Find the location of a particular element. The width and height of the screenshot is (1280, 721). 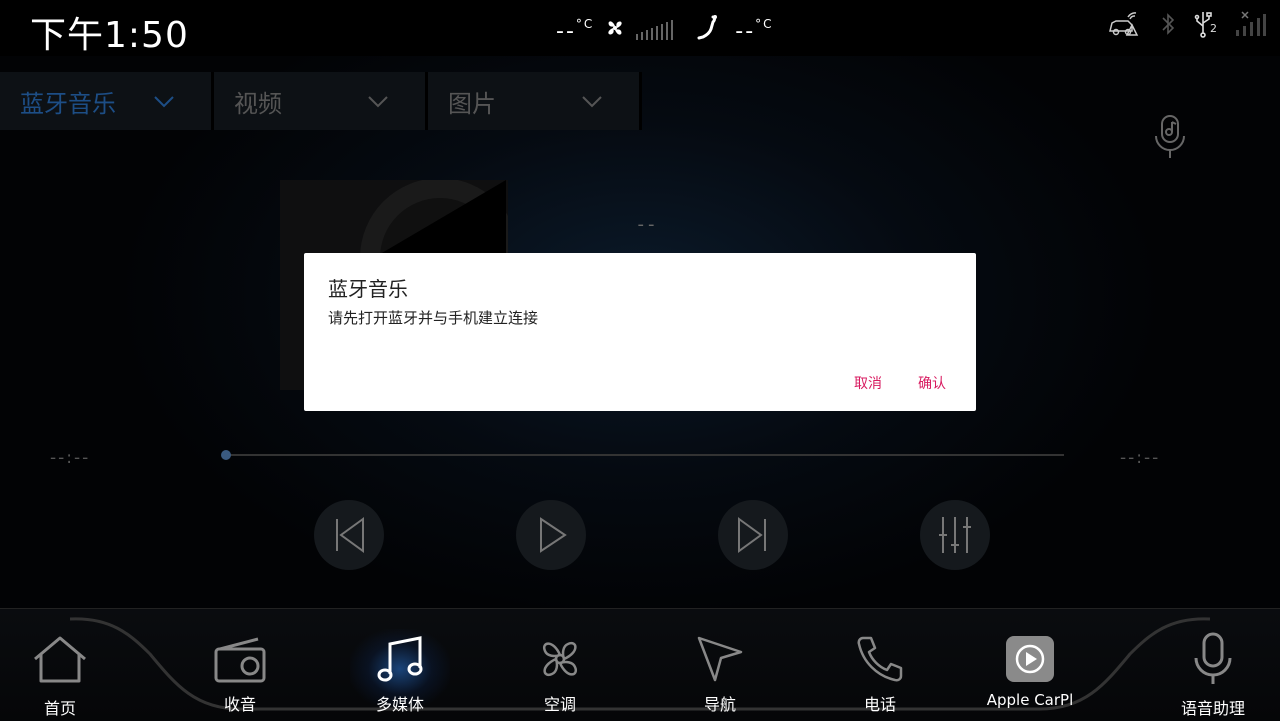

fan-speed-indicator is located at coordinates (655, 30).